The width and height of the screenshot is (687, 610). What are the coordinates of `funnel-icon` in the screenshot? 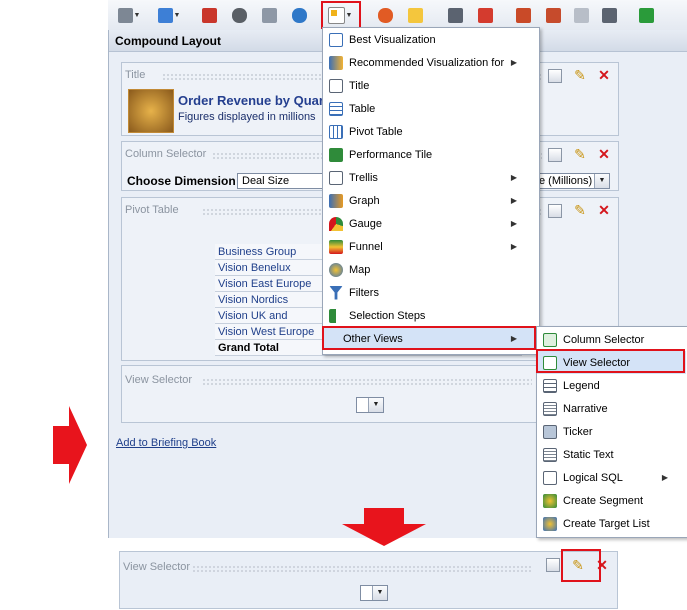 It's located at (336, 246).